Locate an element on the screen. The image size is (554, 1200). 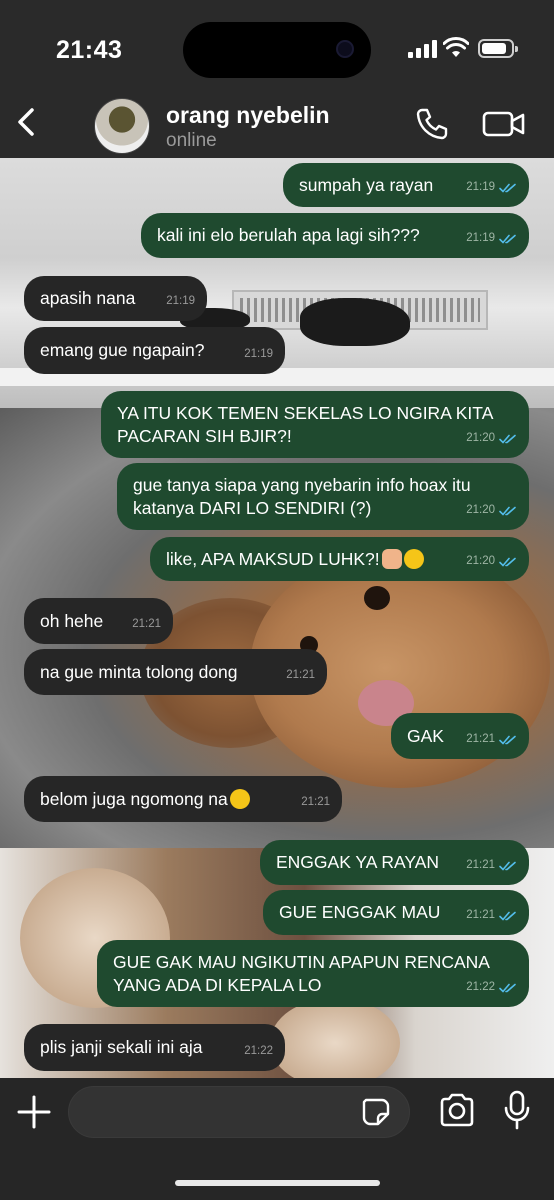
outgoing-message-bubble: like, APA MAKSUD LUHK?! 21:20 is located at coordinates (339, 559).